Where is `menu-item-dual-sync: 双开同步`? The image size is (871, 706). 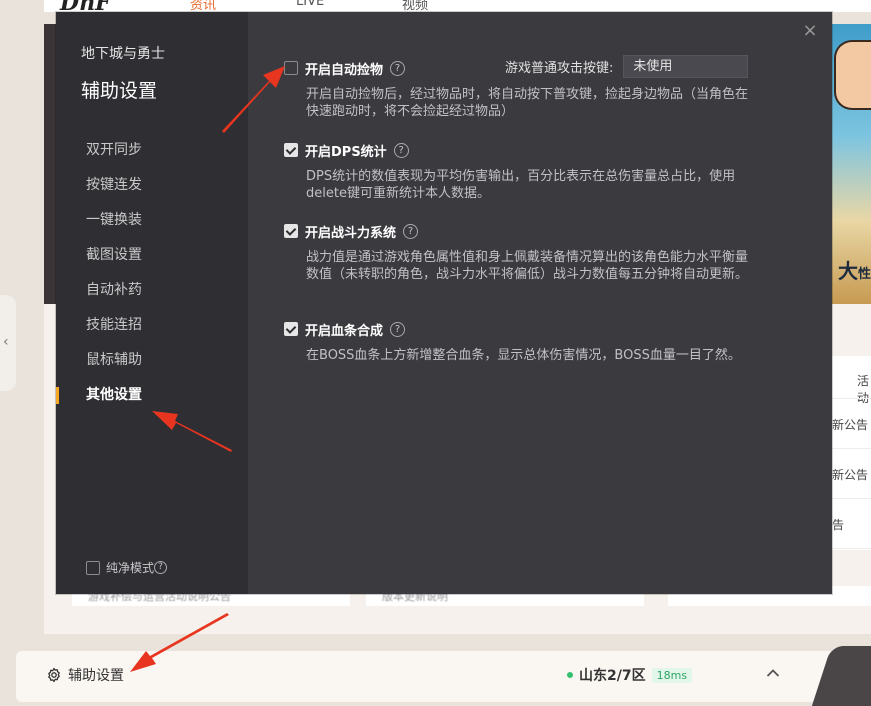 menu-item-dual-sync: 双开同步 is located at coordinates (152, 150).